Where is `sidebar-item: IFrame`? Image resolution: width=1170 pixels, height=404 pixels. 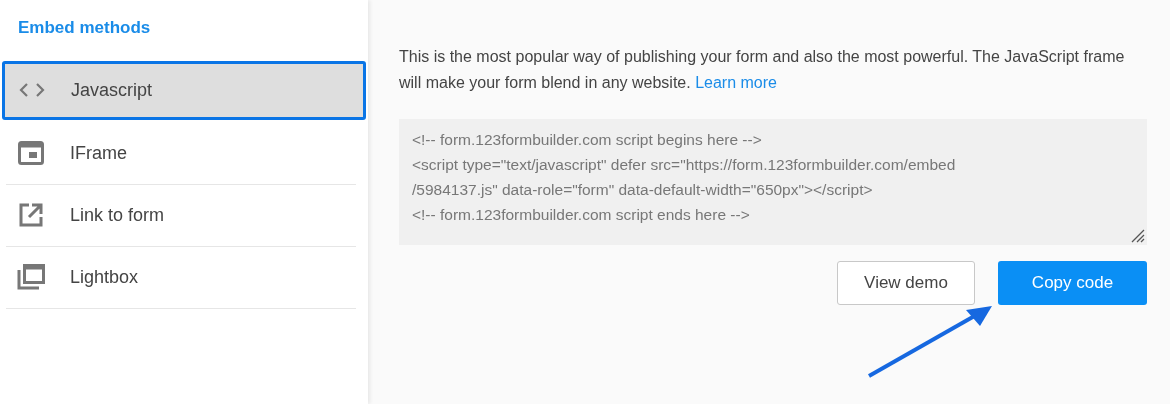
sidebar-item: IFrame is located at coordinates (181, 153).